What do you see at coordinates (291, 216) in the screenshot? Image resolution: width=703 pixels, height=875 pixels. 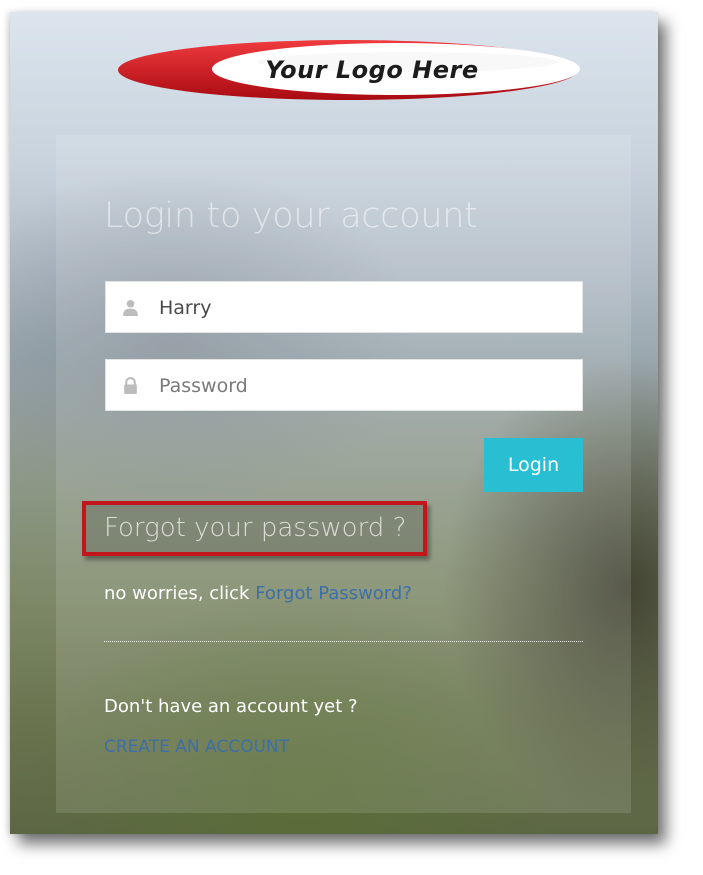 I see `login-title: Login to your account` at bounding box center [291, 216].